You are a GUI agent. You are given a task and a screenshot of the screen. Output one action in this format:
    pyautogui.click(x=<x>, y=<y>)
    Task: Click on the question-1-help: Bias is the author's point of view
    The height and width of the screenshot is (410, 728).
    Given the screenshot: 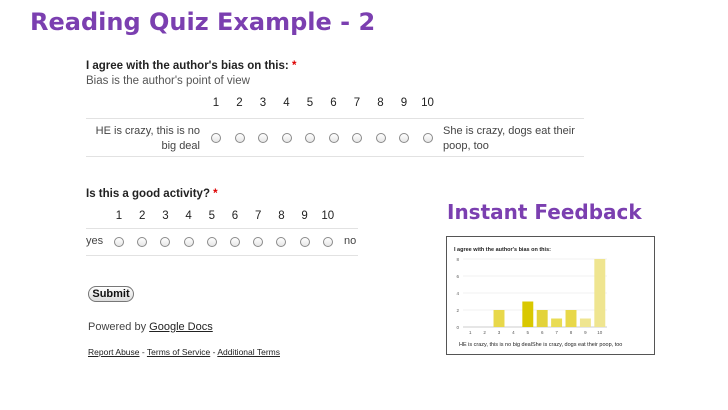 What is the action you would take?
    pyautogui.click(x=168, y=81)
    